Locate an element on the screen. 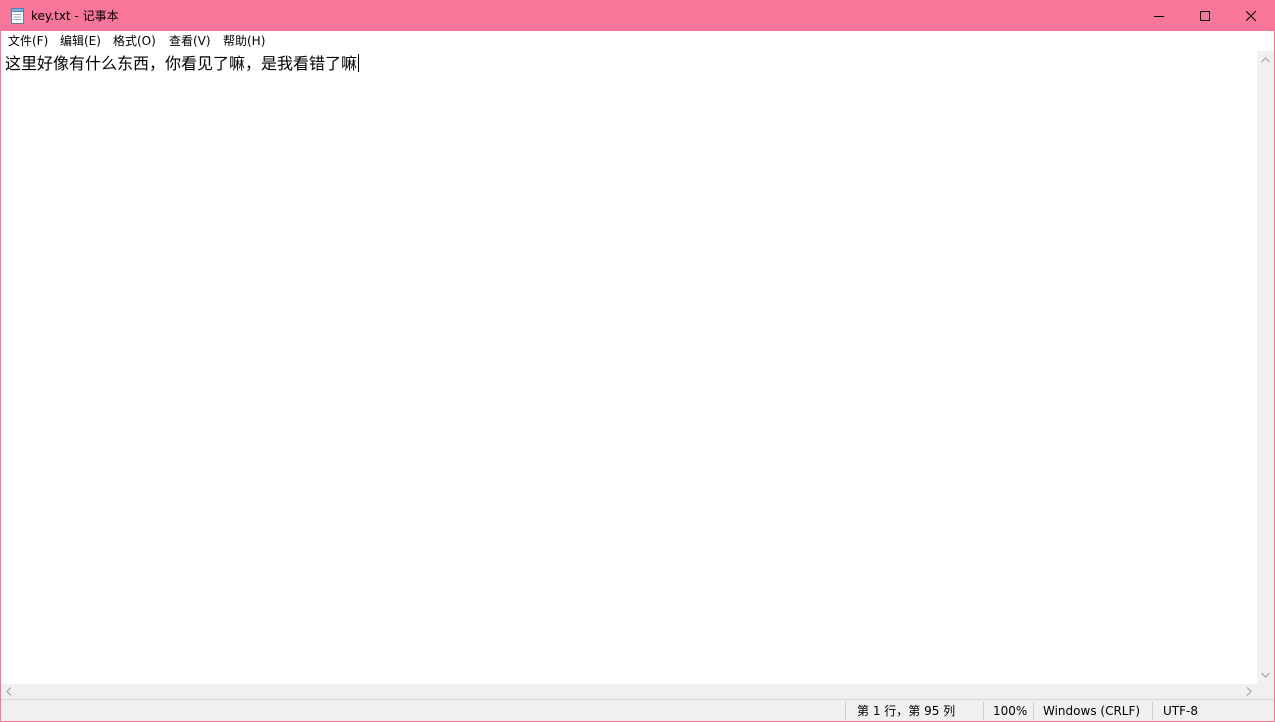 This screenshot has height=722, width=1275. menu-view: 查看(V) is located at coordinates (190, 41).